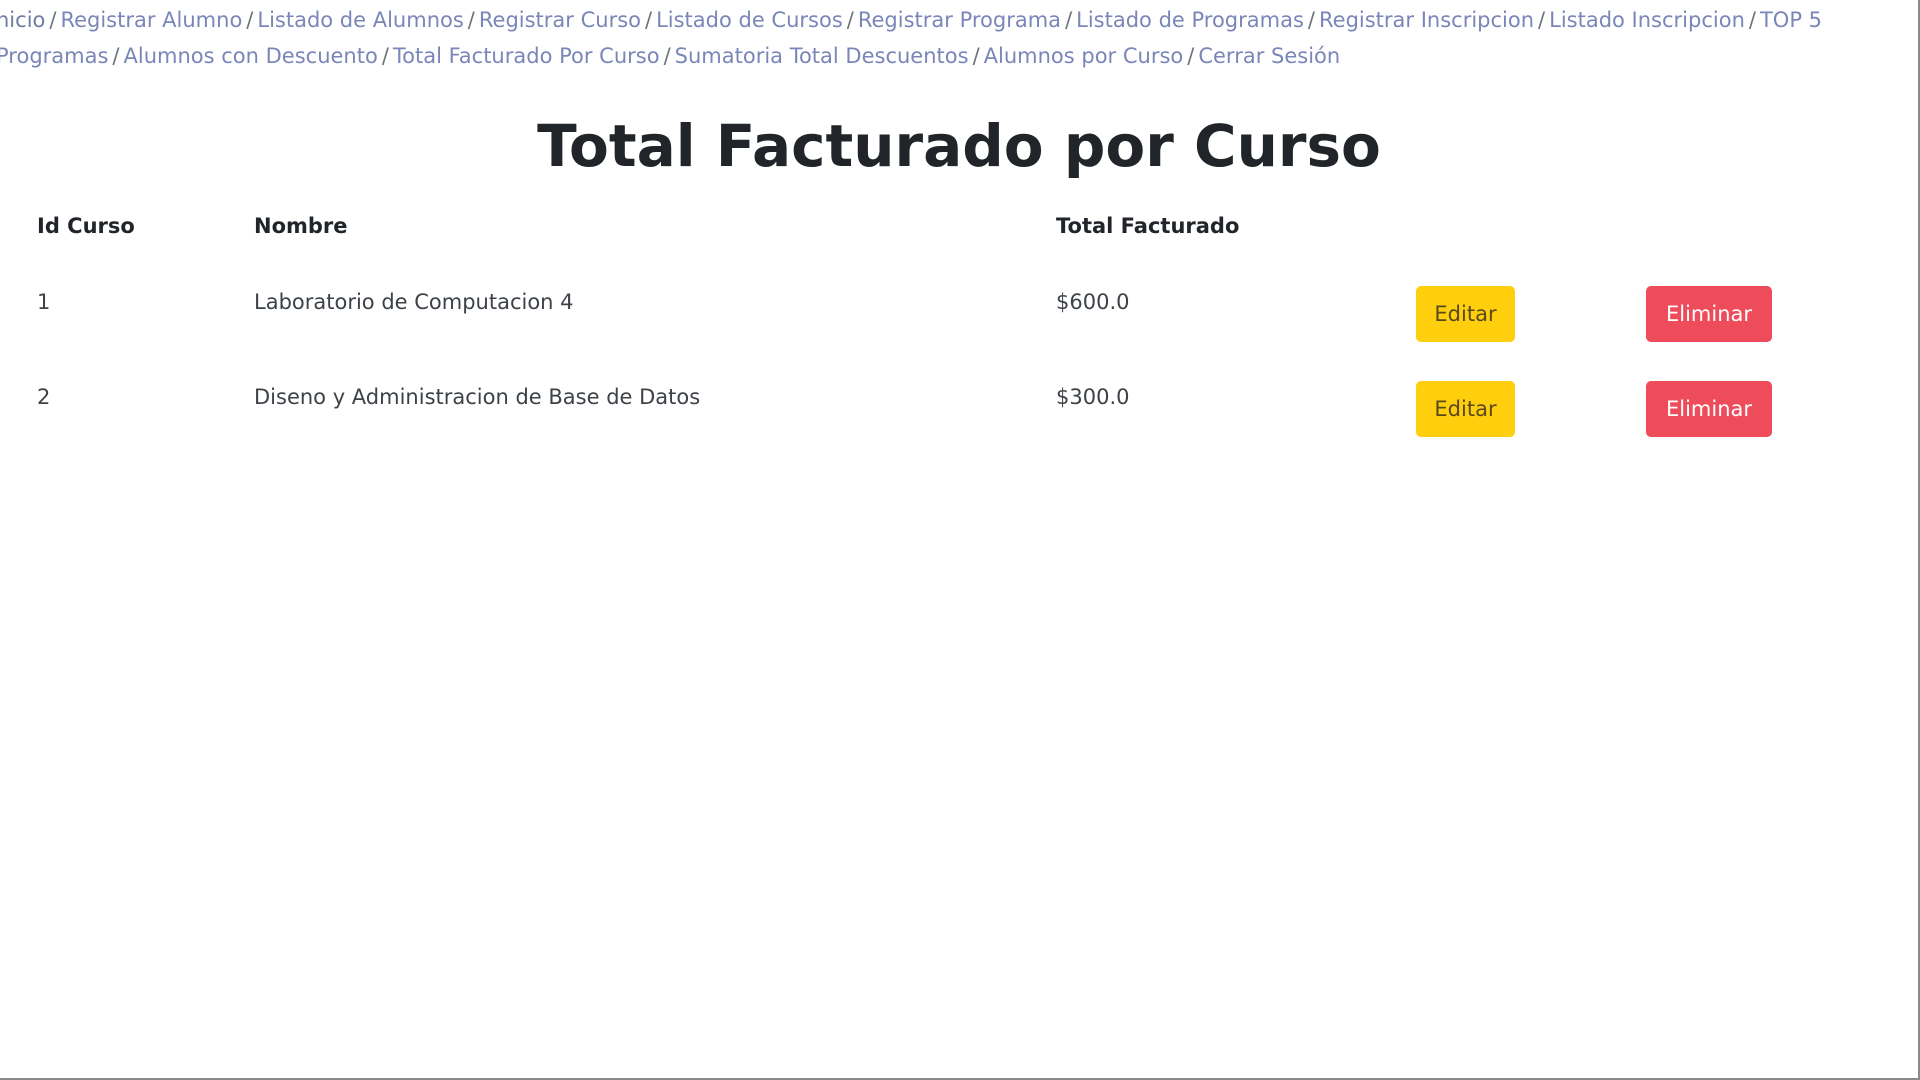 Image resolution: width=1920 pixels, height=1080 pixels. Describe the element at coordinates (526, 56) in the screenshot. I see `nav-link-total-facturado: Total Facturado Por Curso` at that location.